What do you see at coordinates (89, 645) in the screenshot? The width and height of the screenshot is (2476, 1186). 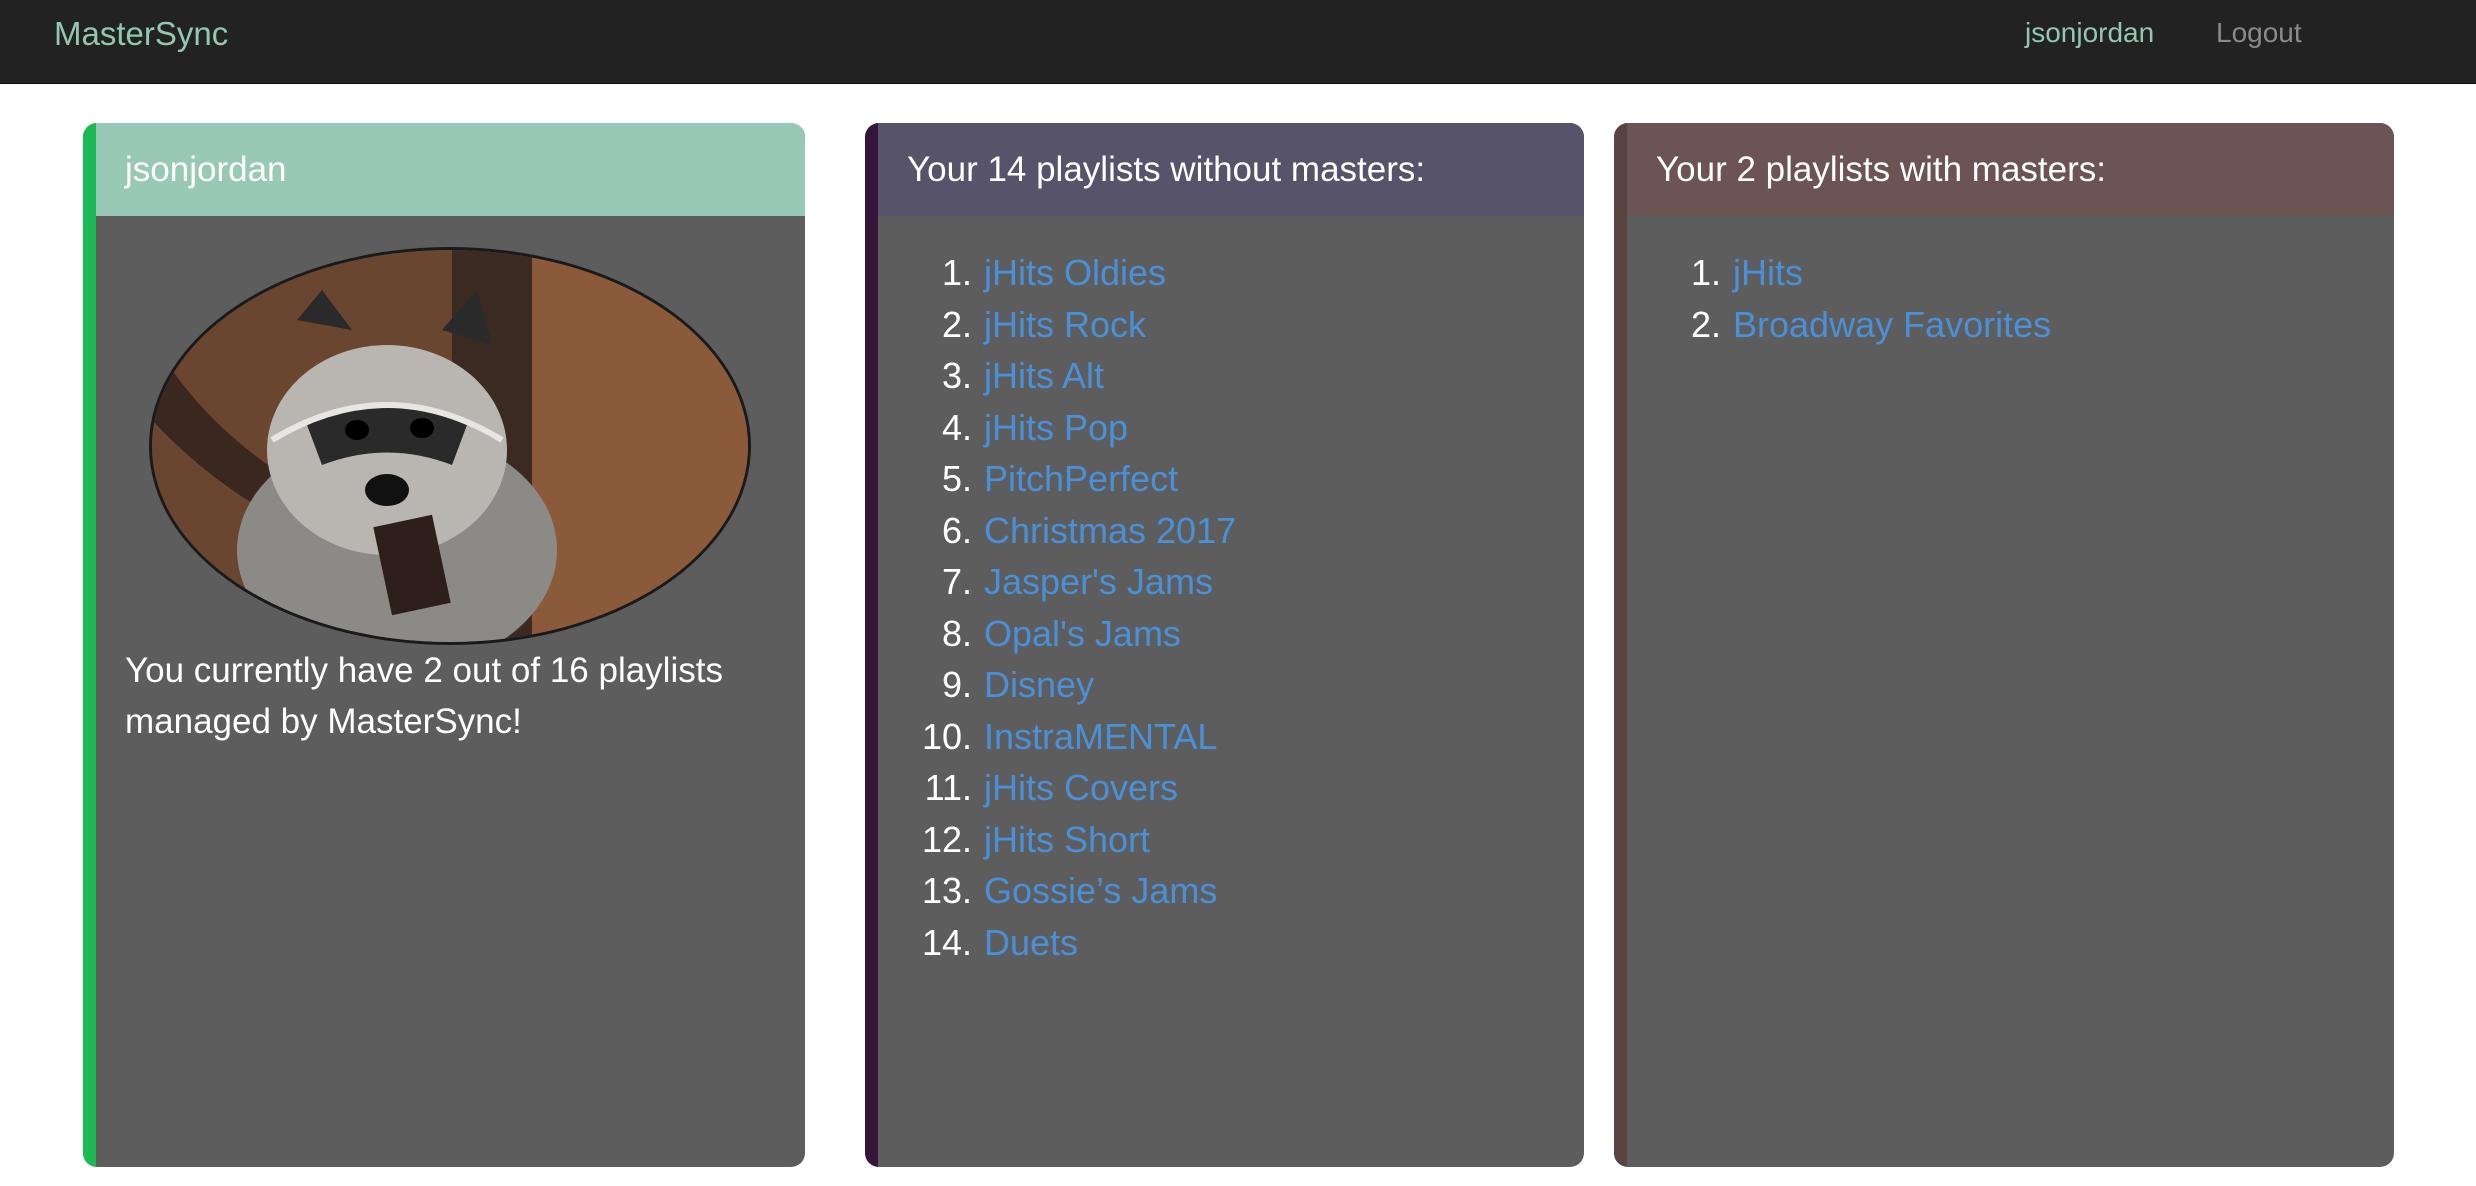 I see `profile-card-accent` at bounding box center [89, 645].